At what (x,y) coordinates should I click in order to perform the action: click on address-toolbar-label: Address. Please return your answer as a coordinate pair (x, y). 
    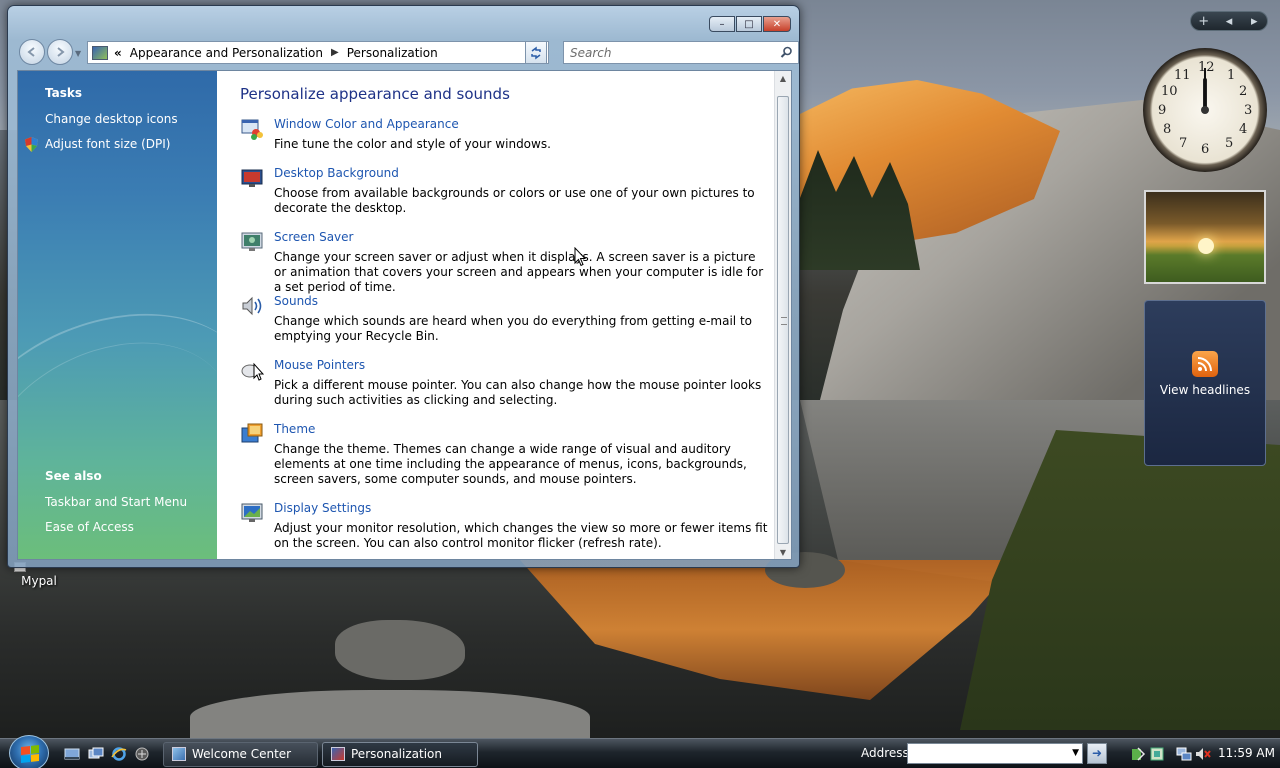
    Looking at the image, I should click on (885, 753).